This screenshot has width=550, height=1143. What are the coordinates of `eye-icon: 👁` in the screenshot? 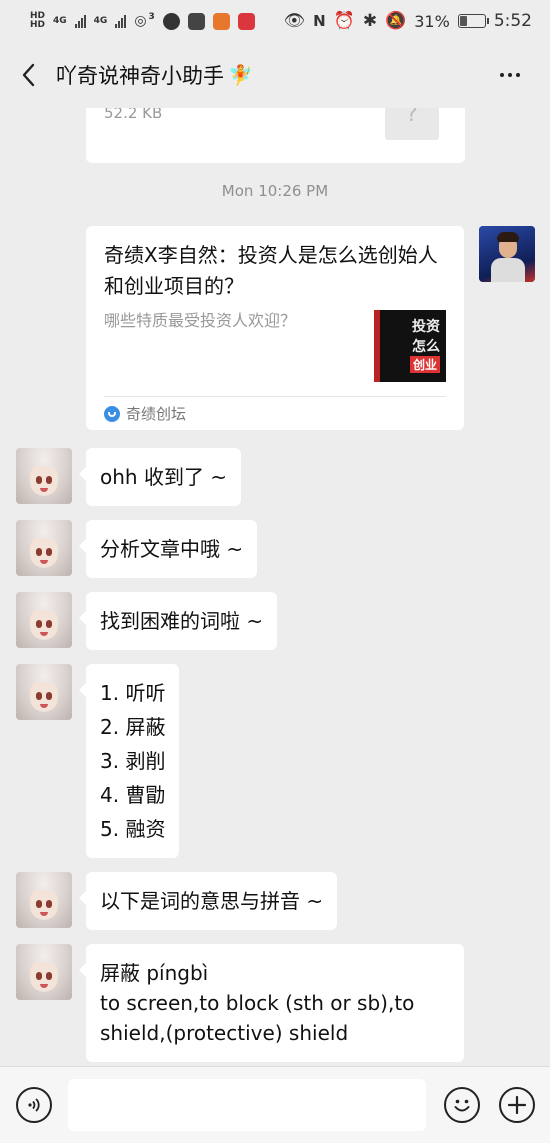 It's located at (294, 21).